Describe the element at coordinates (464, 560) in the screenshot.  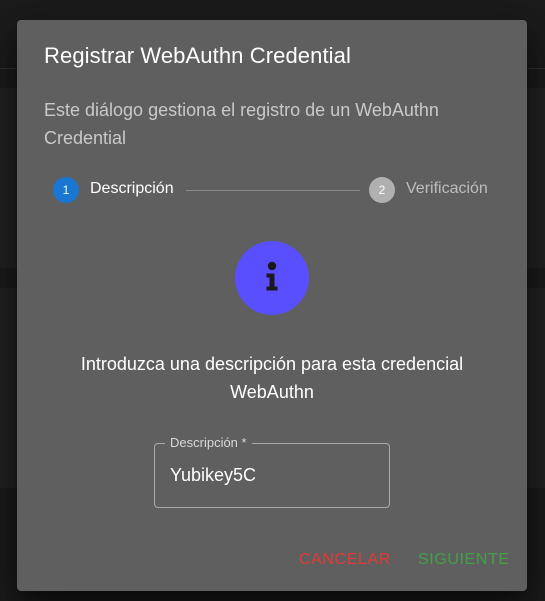
I see `next-button: SIGUIENTE` at that location.